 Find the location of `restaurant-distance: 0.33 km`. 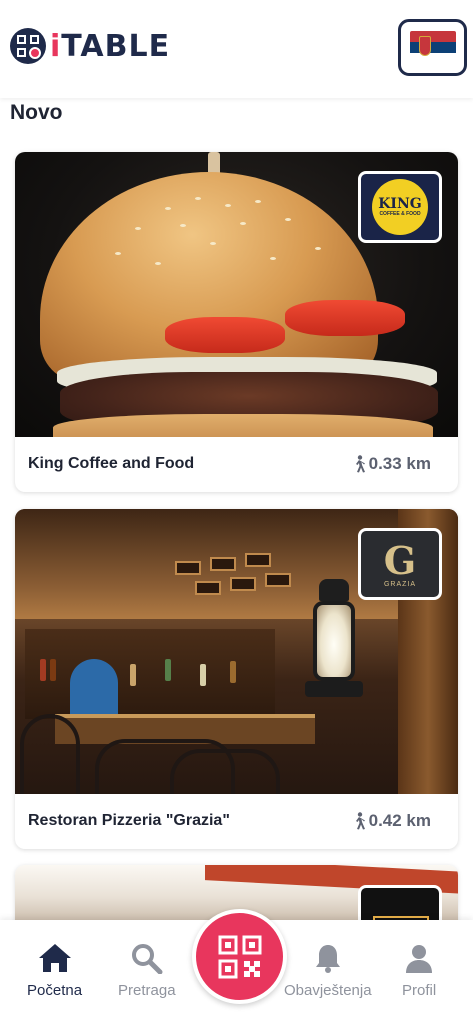

restaurant-distance: 0.33 km is located at coordinates (391, 464).